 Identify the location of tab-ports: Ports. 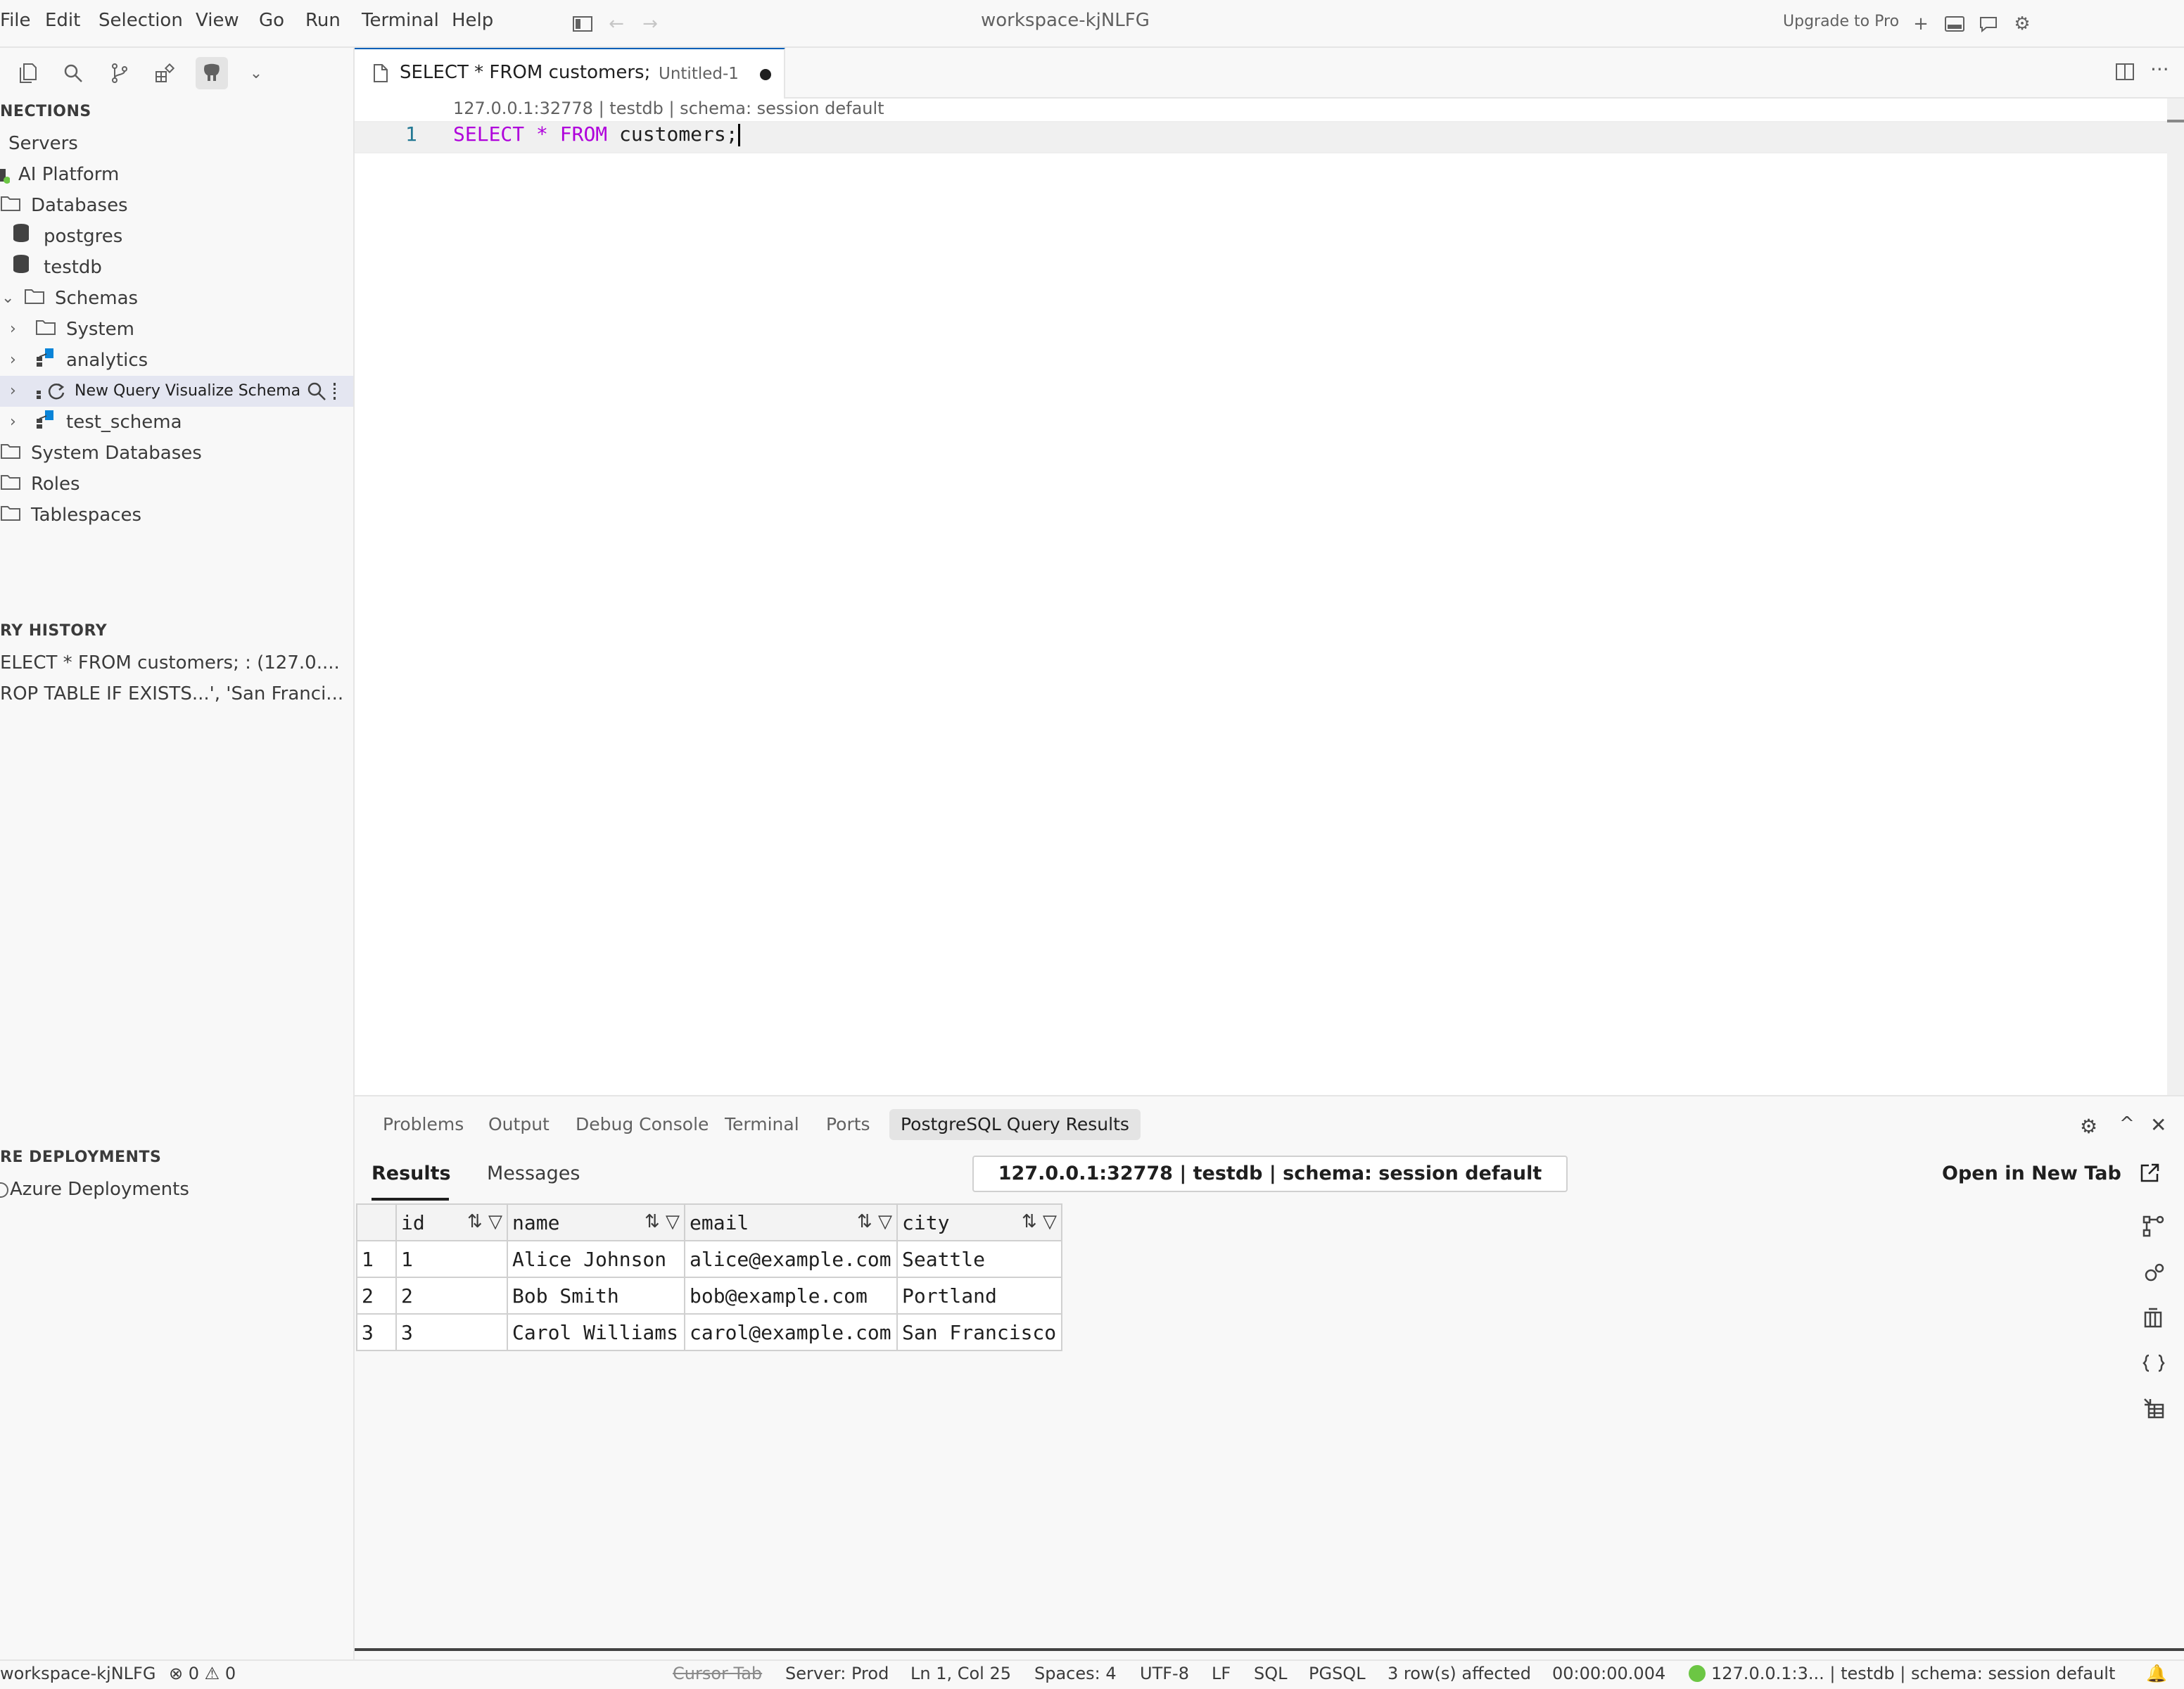
(849, 1124).